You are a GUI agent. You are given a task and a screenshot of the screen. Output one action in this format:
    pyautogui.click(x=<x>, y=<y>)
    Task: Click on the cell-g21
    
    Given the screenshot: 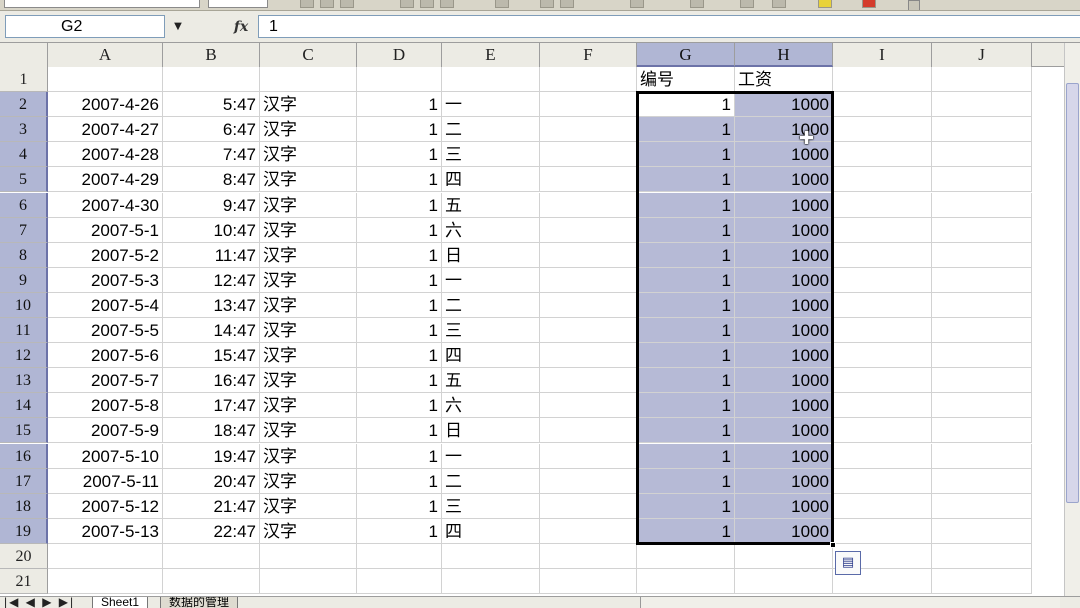 What is the action you would take?
    pyautogui.click(x=686, y=581)
    